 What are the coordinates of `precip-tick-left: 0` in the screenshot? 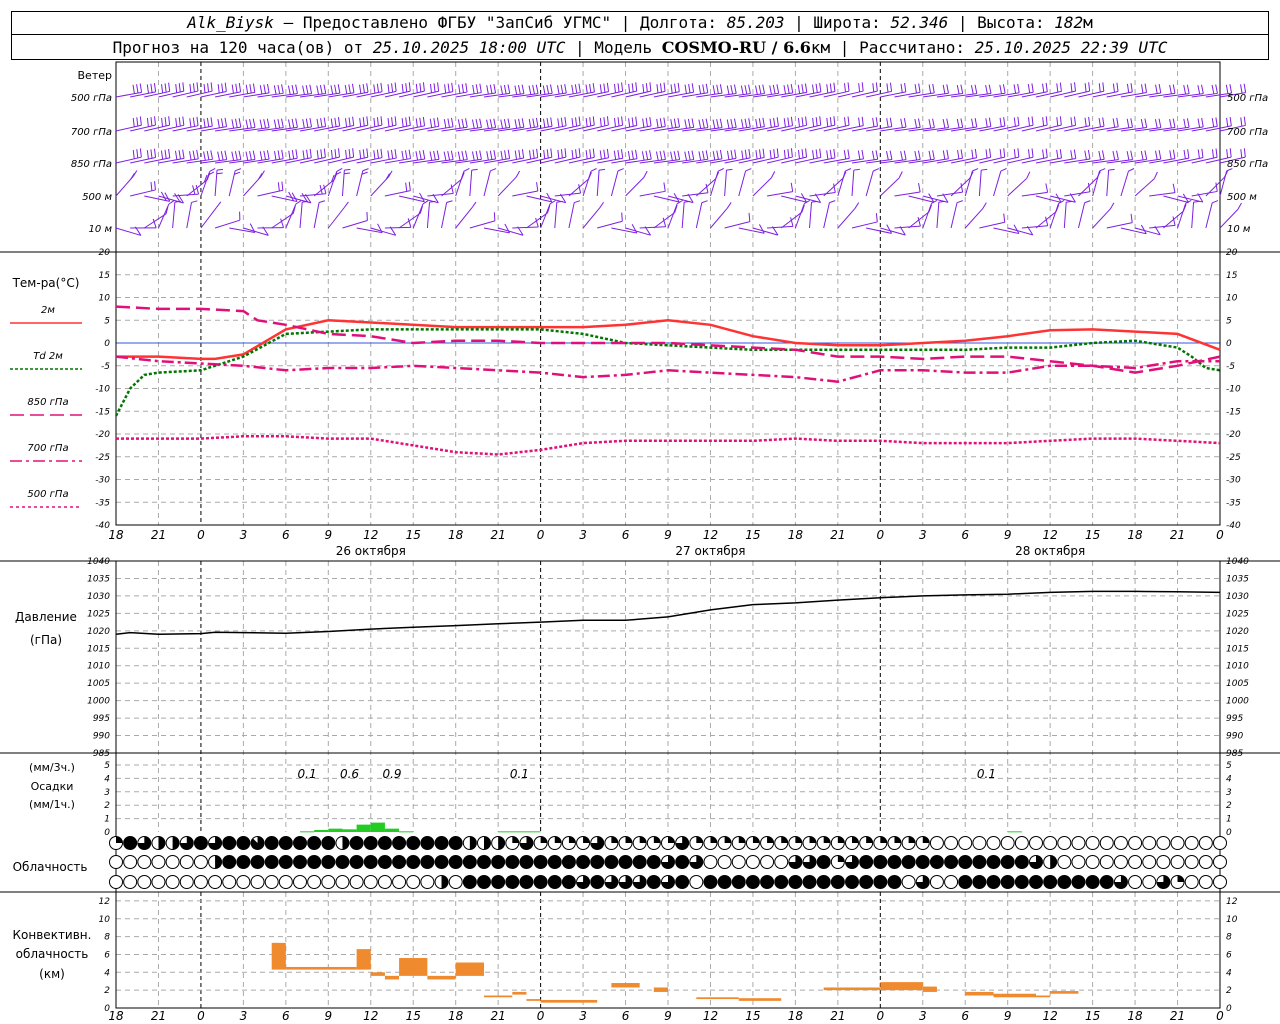 It's located at (107, 833).